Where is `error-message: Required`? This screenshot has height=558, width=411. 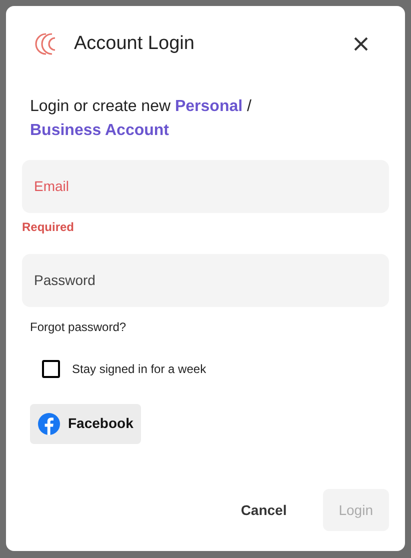 error-message: Required is located at coordinates (49, 227).